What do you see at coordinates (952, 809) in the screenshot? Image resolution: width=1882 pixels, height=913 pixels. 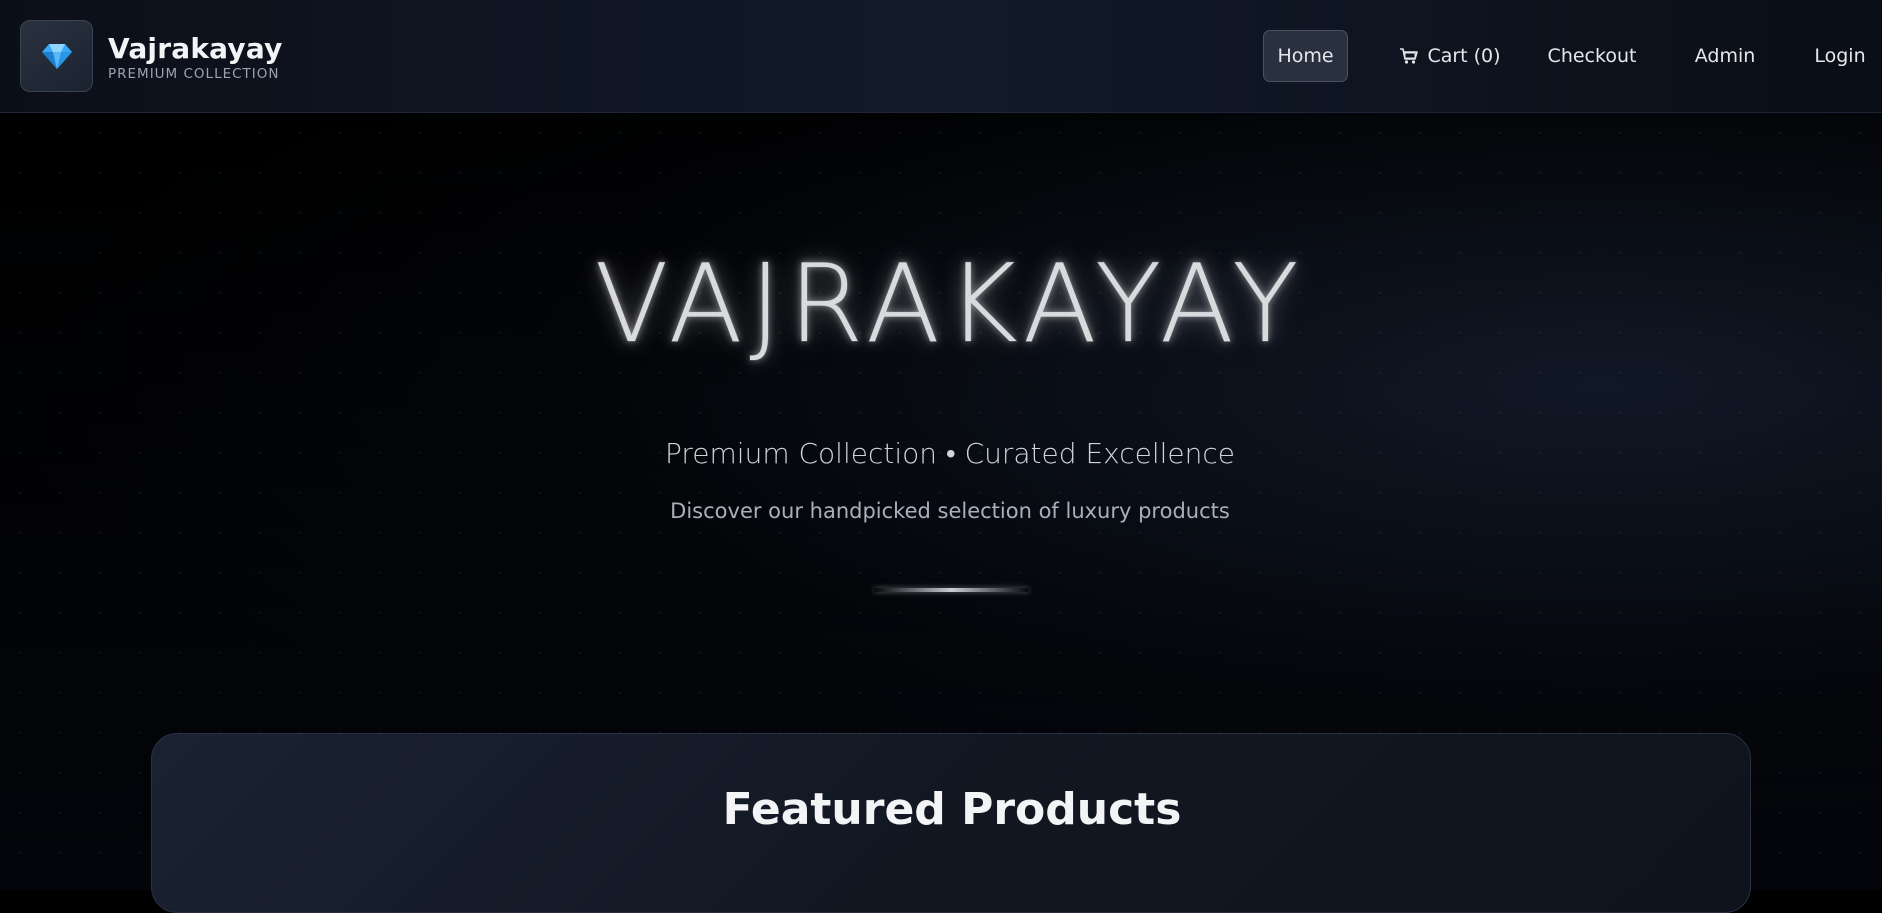 I see `featured-products-title: Featured Products` at bounding box center [952, 809].